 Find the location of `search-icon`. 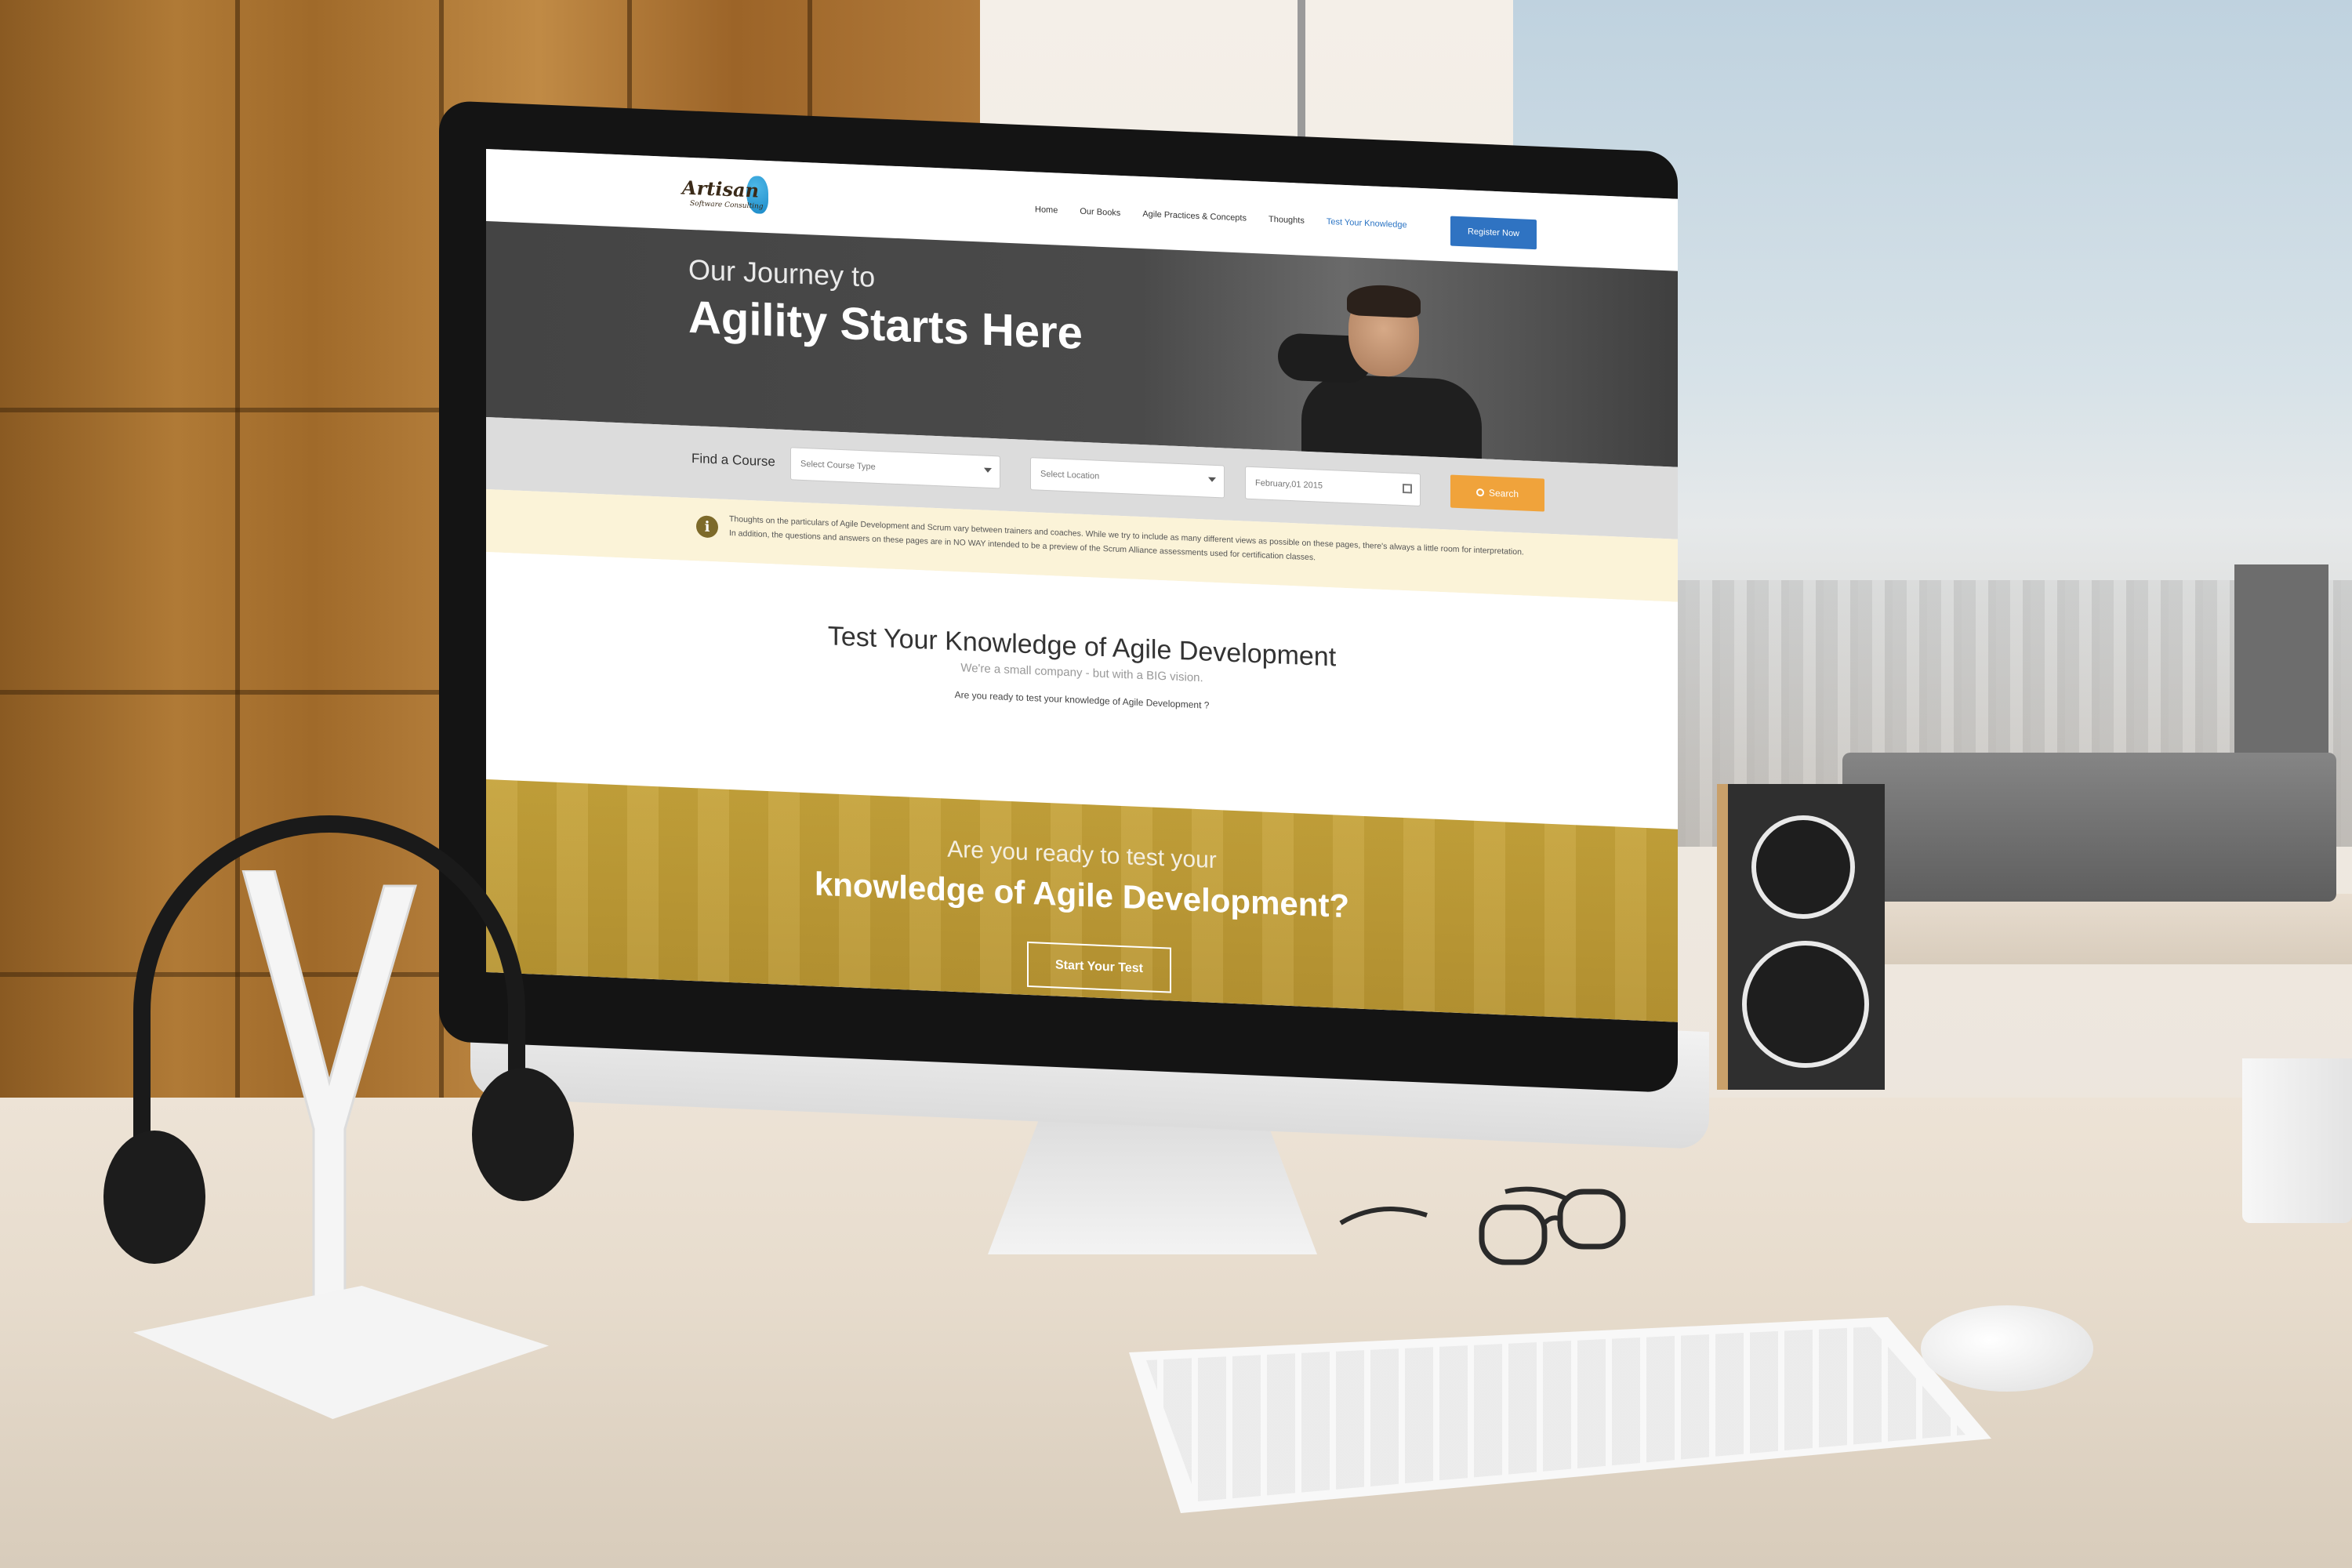

search-icon is located at coordinates (1479, 493).